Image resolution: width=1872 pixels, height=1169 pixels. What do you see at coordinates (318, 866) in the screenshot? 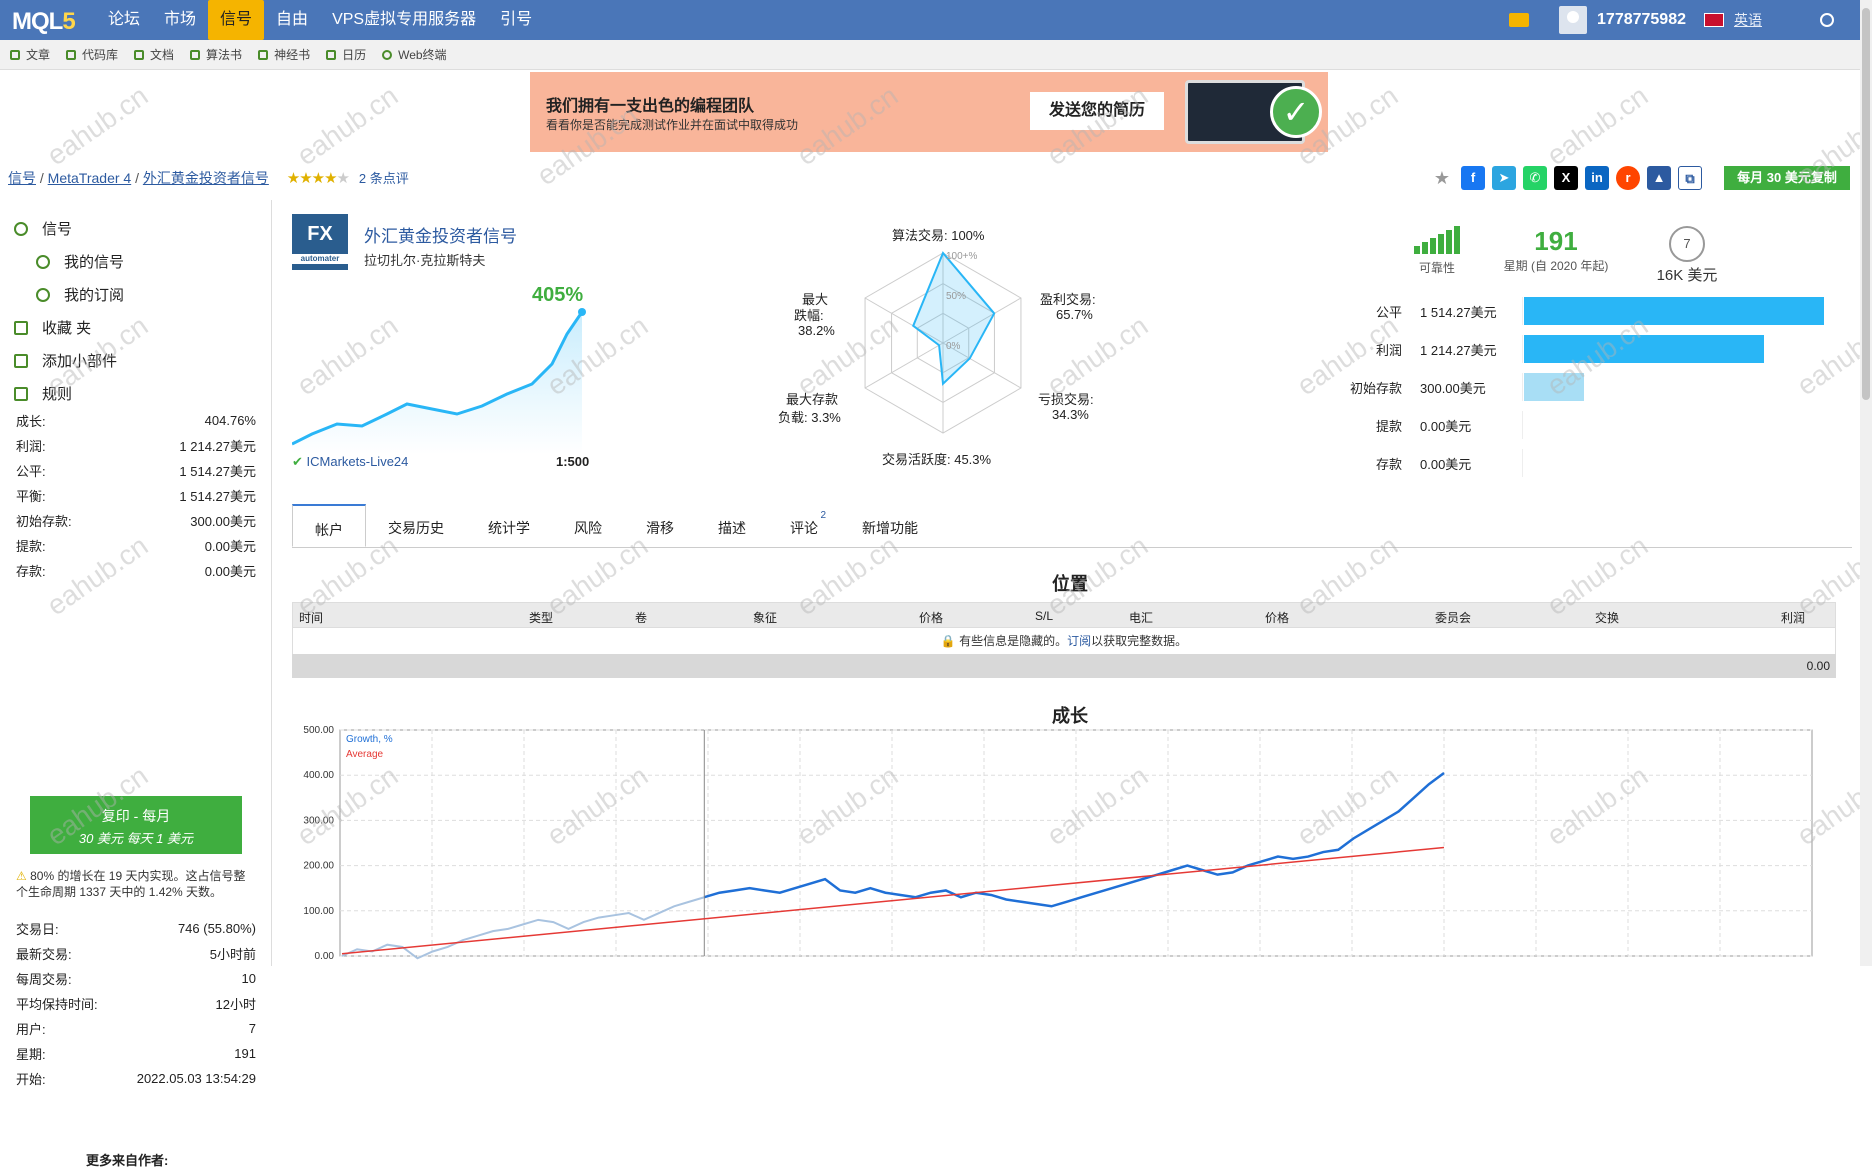
I see `y-tick-label: 200.00` at bounding box center [318, 866].